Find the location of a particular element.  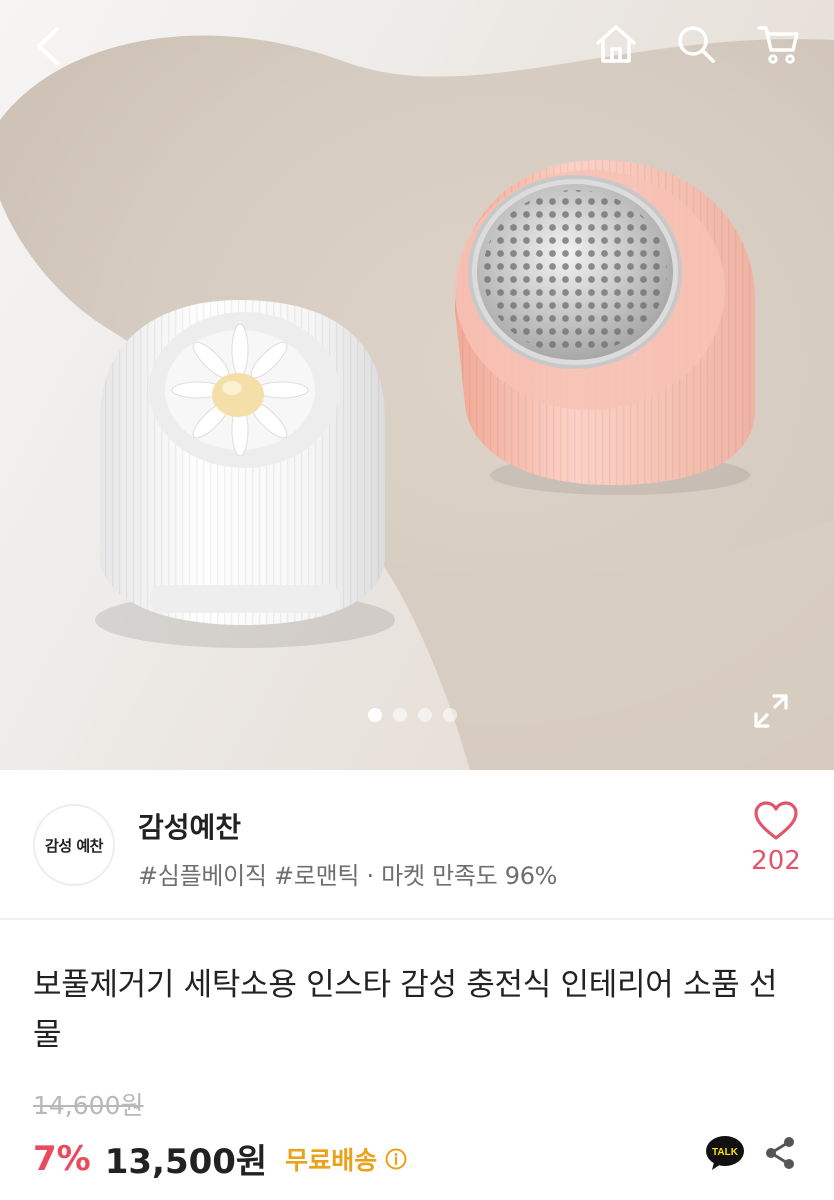

heart-icon is located at coordinates (776, 820).